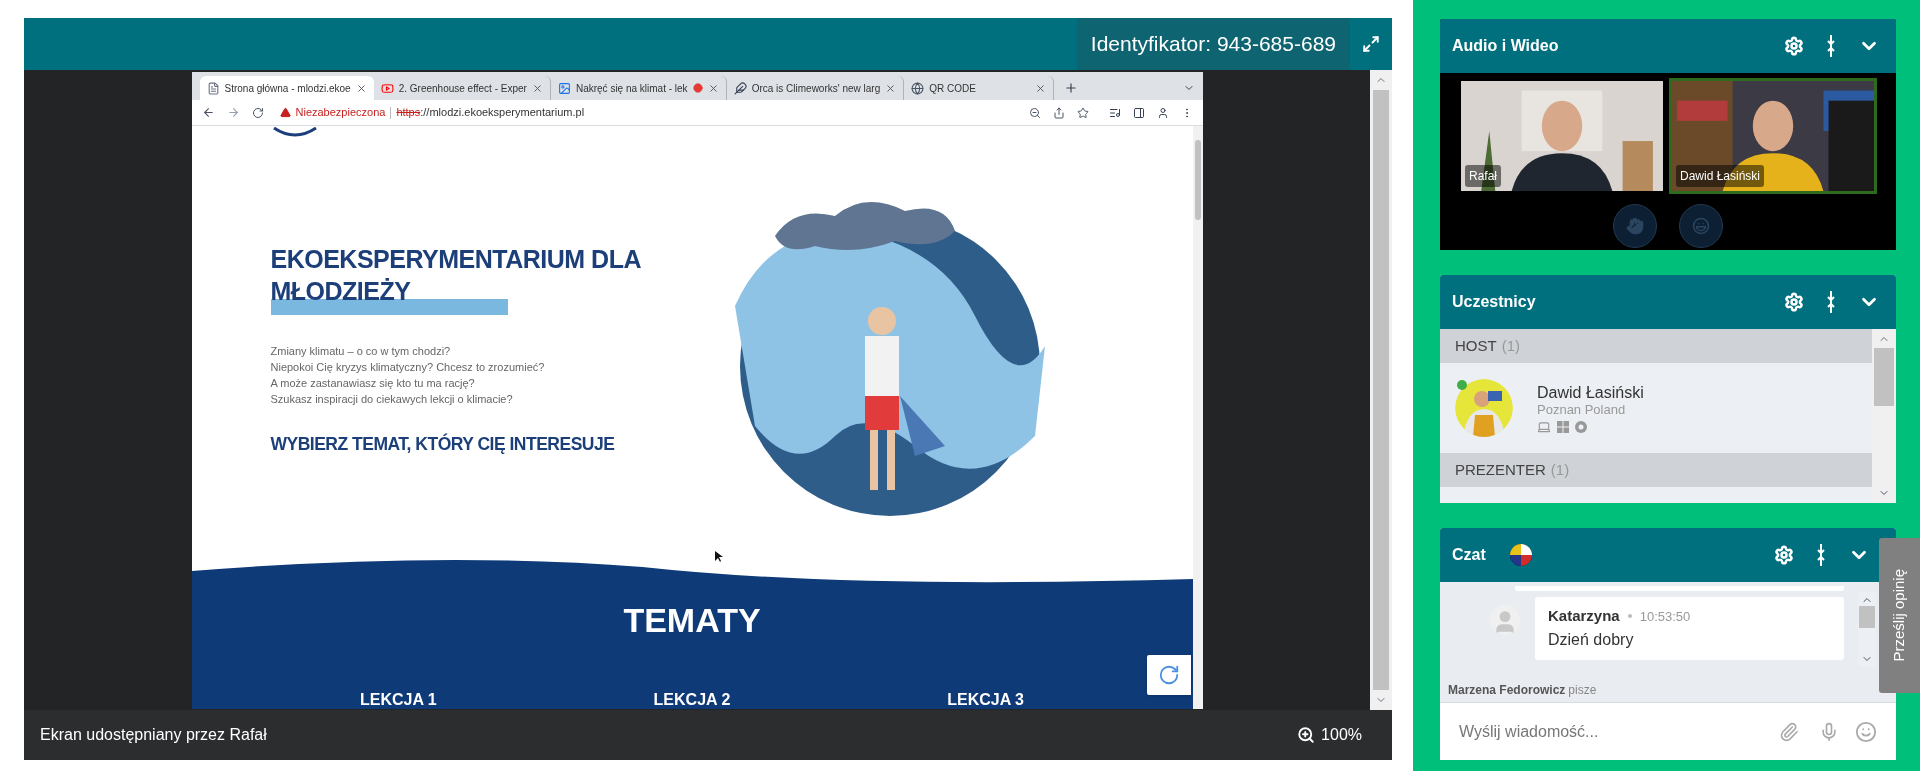 The image size is (1920, 771). What do you see at coordinates (1058, 112) in the screenshot?
I see `share-icon` at bounding box center [1058, 112].